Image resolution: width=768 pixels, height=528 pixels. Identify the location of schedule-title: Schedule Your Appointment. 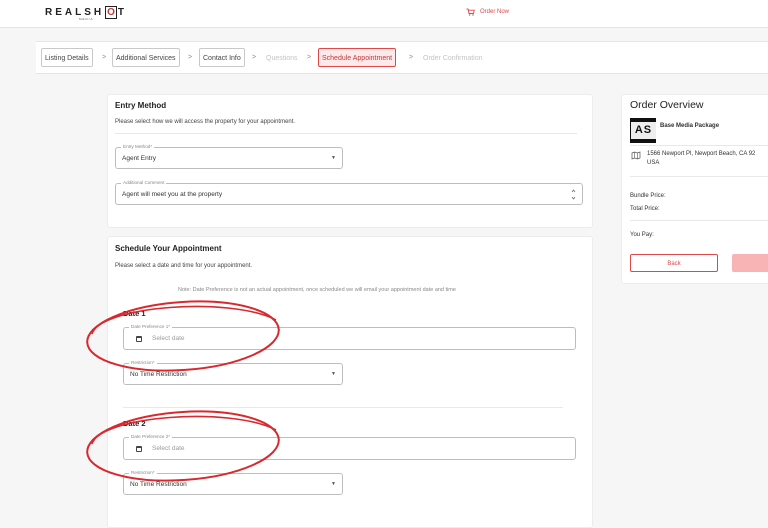
(168, 248).